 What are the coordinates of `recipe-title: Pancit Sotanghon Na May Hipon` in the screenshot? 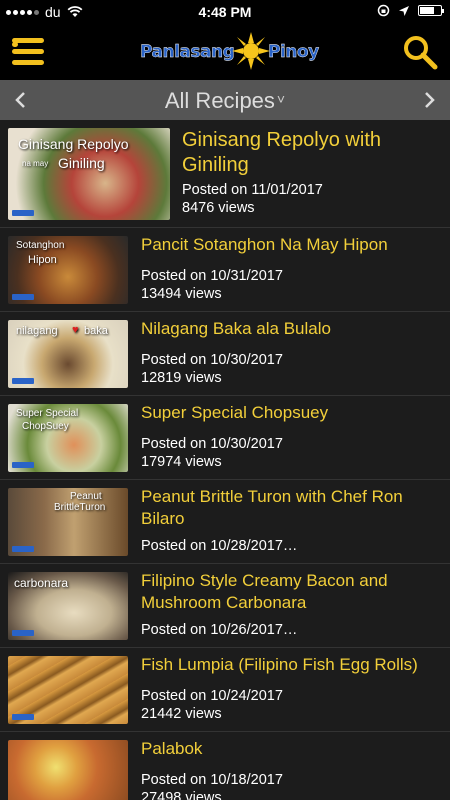 It's located at (291, 245).